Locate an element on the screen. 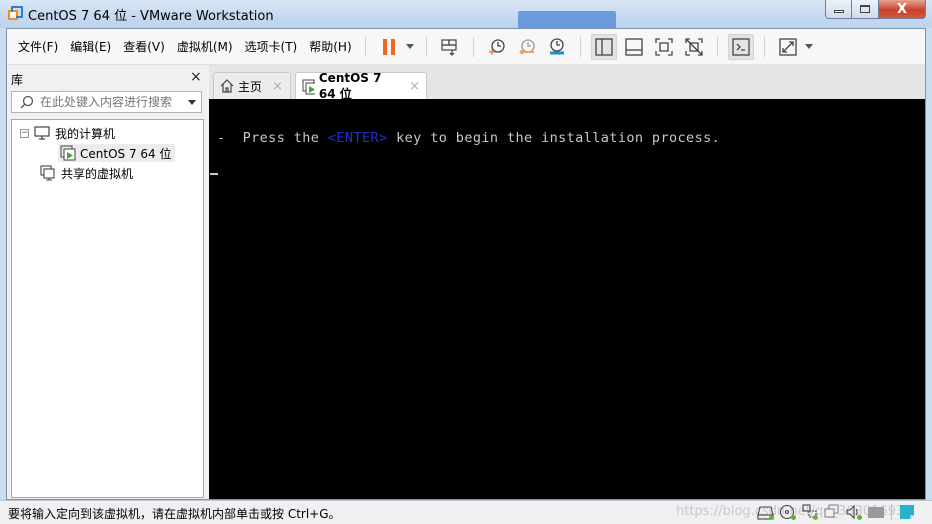 Image resolution: width=932 pixels, height=524 pixels. computer-icon is located at coordinates (42, 133).